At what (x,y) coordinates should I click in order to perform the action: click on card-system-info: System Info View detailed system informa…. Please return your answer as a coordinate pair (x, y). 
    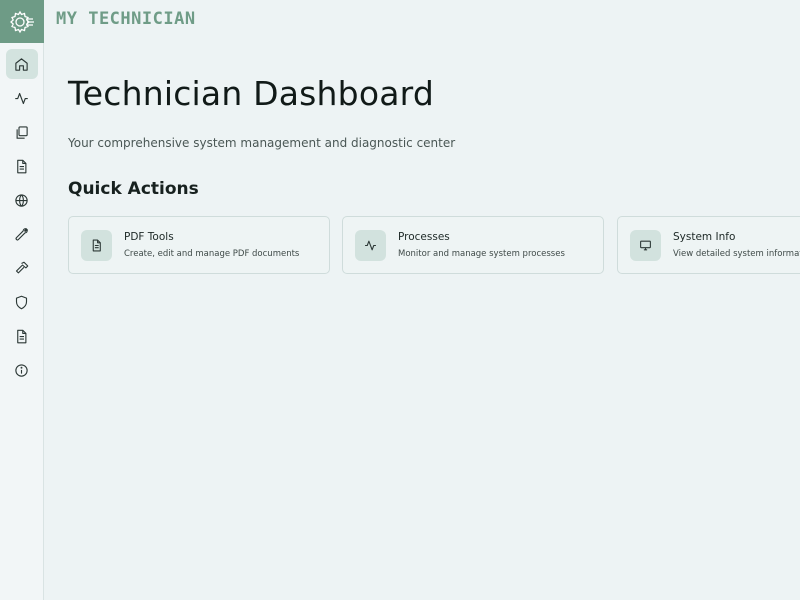
    Looking at the image, I should click on (708, 245).